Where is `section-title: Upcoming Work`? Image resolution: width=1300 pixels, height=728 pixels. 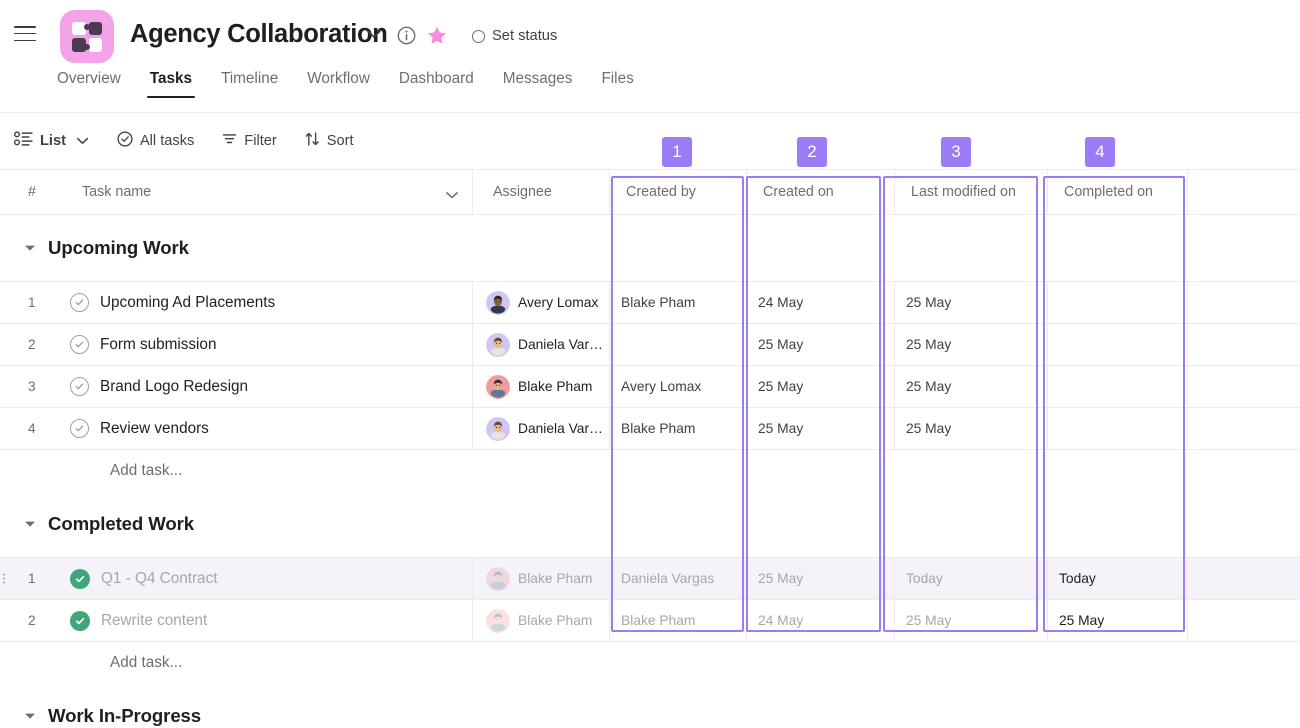
section-title: Upcoming Work is located at coordinates (118, 248).